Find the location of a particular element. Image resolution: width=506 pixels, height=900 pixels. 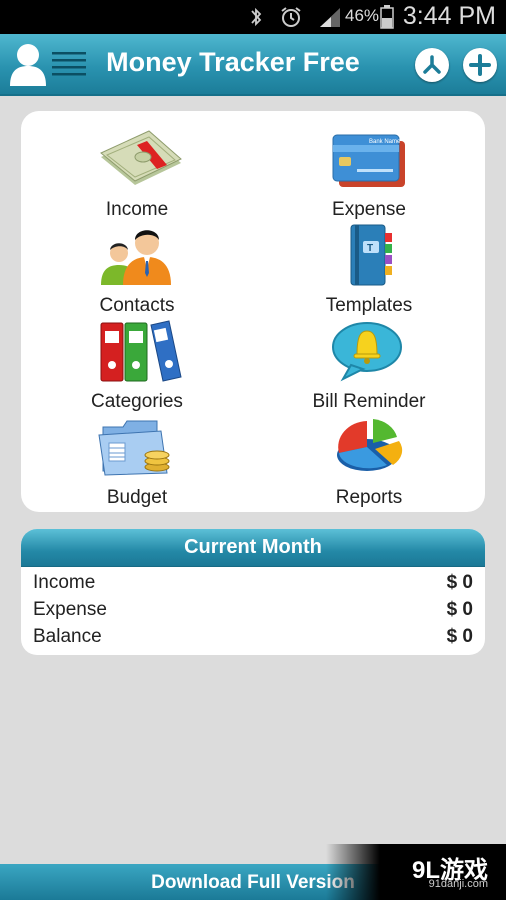

clock: 3:44 PM is located at coordinates (449, 16).